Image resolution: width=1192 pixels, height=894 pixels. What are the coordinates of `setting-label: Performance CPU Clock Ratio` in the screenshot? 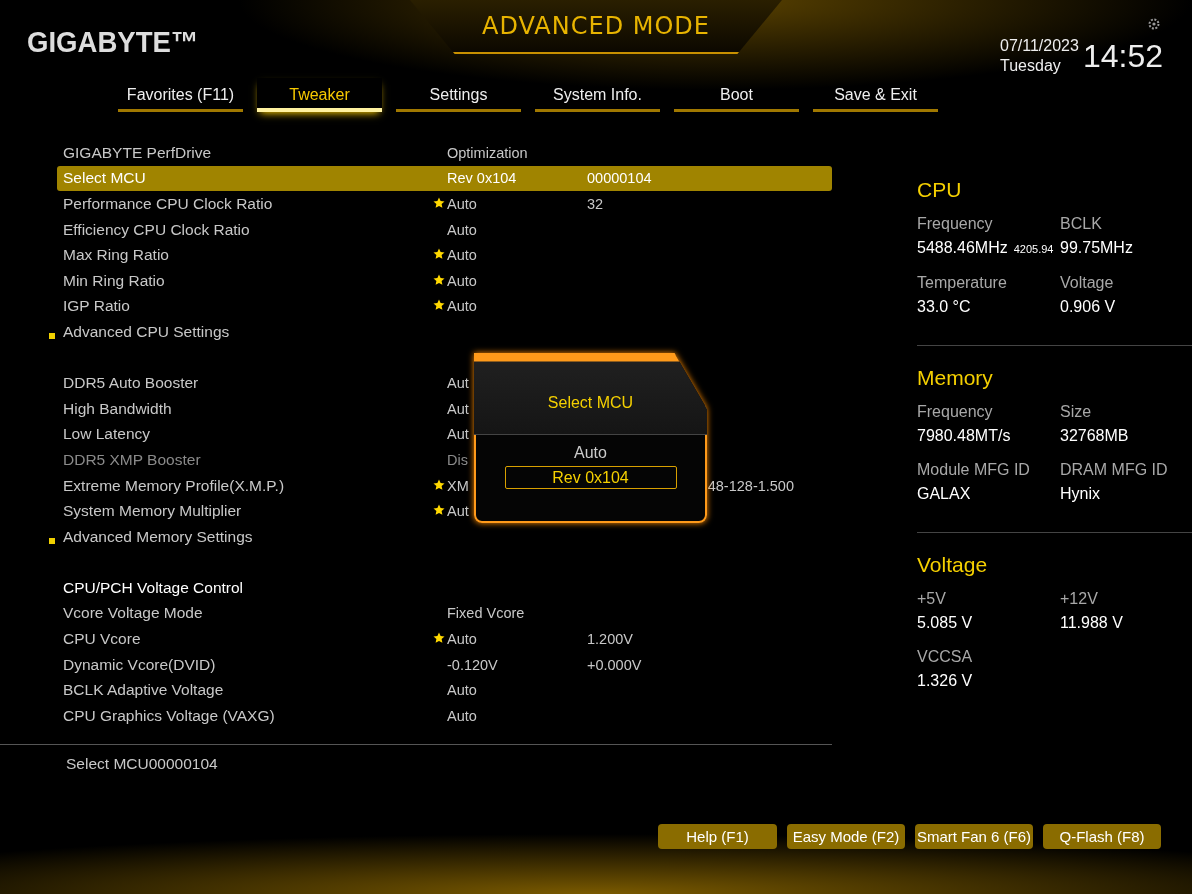 It's located at (248, 204).